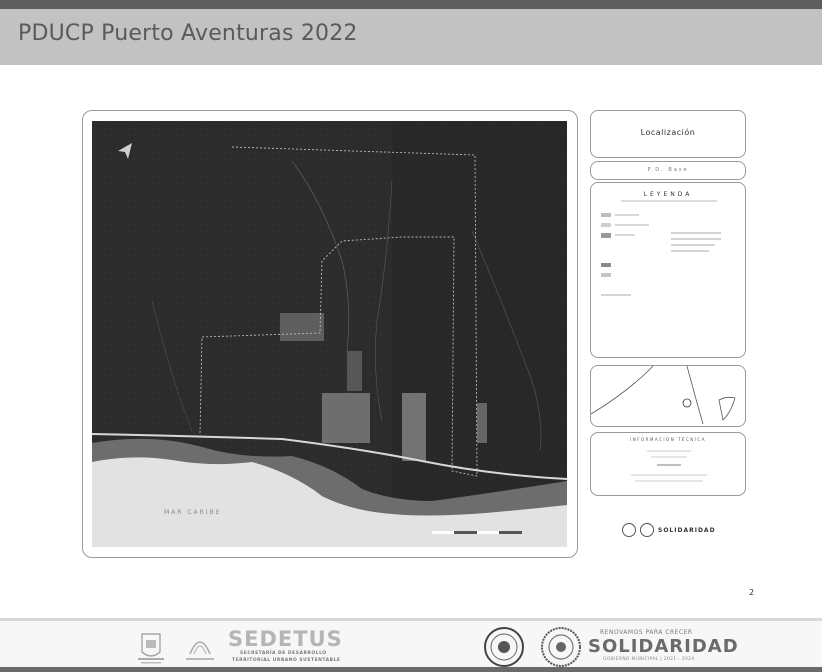  Describe the element at coordinates (668, 439) in the screenshot. I see `info-title: INFORMACIÓN TÉCNICA` at that location.